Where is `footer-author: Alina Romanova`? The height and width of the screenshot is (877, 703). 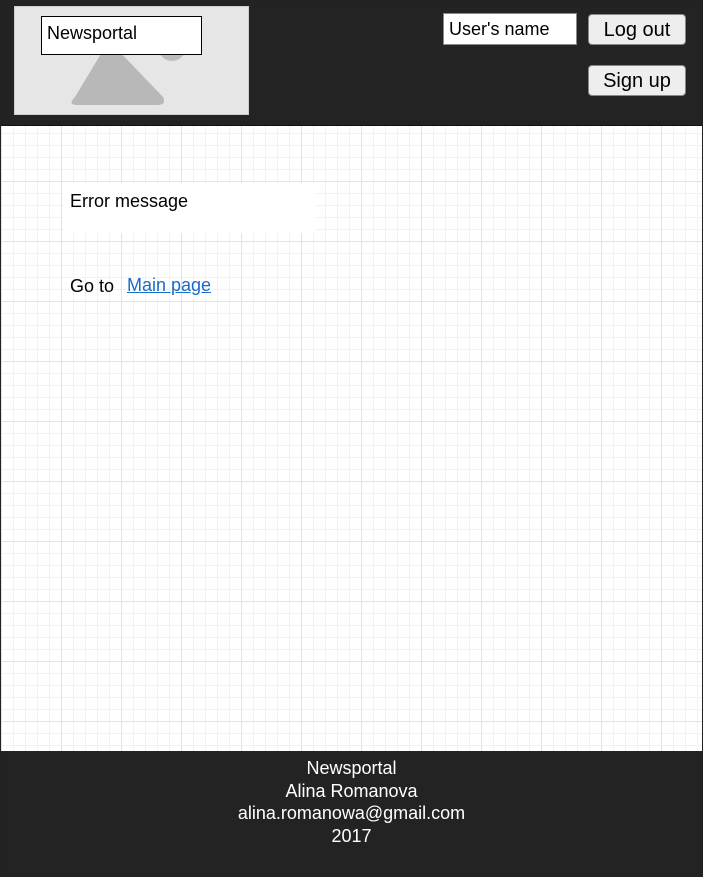 footer-author: Alina Romanova is located at coordinates (351, 790).